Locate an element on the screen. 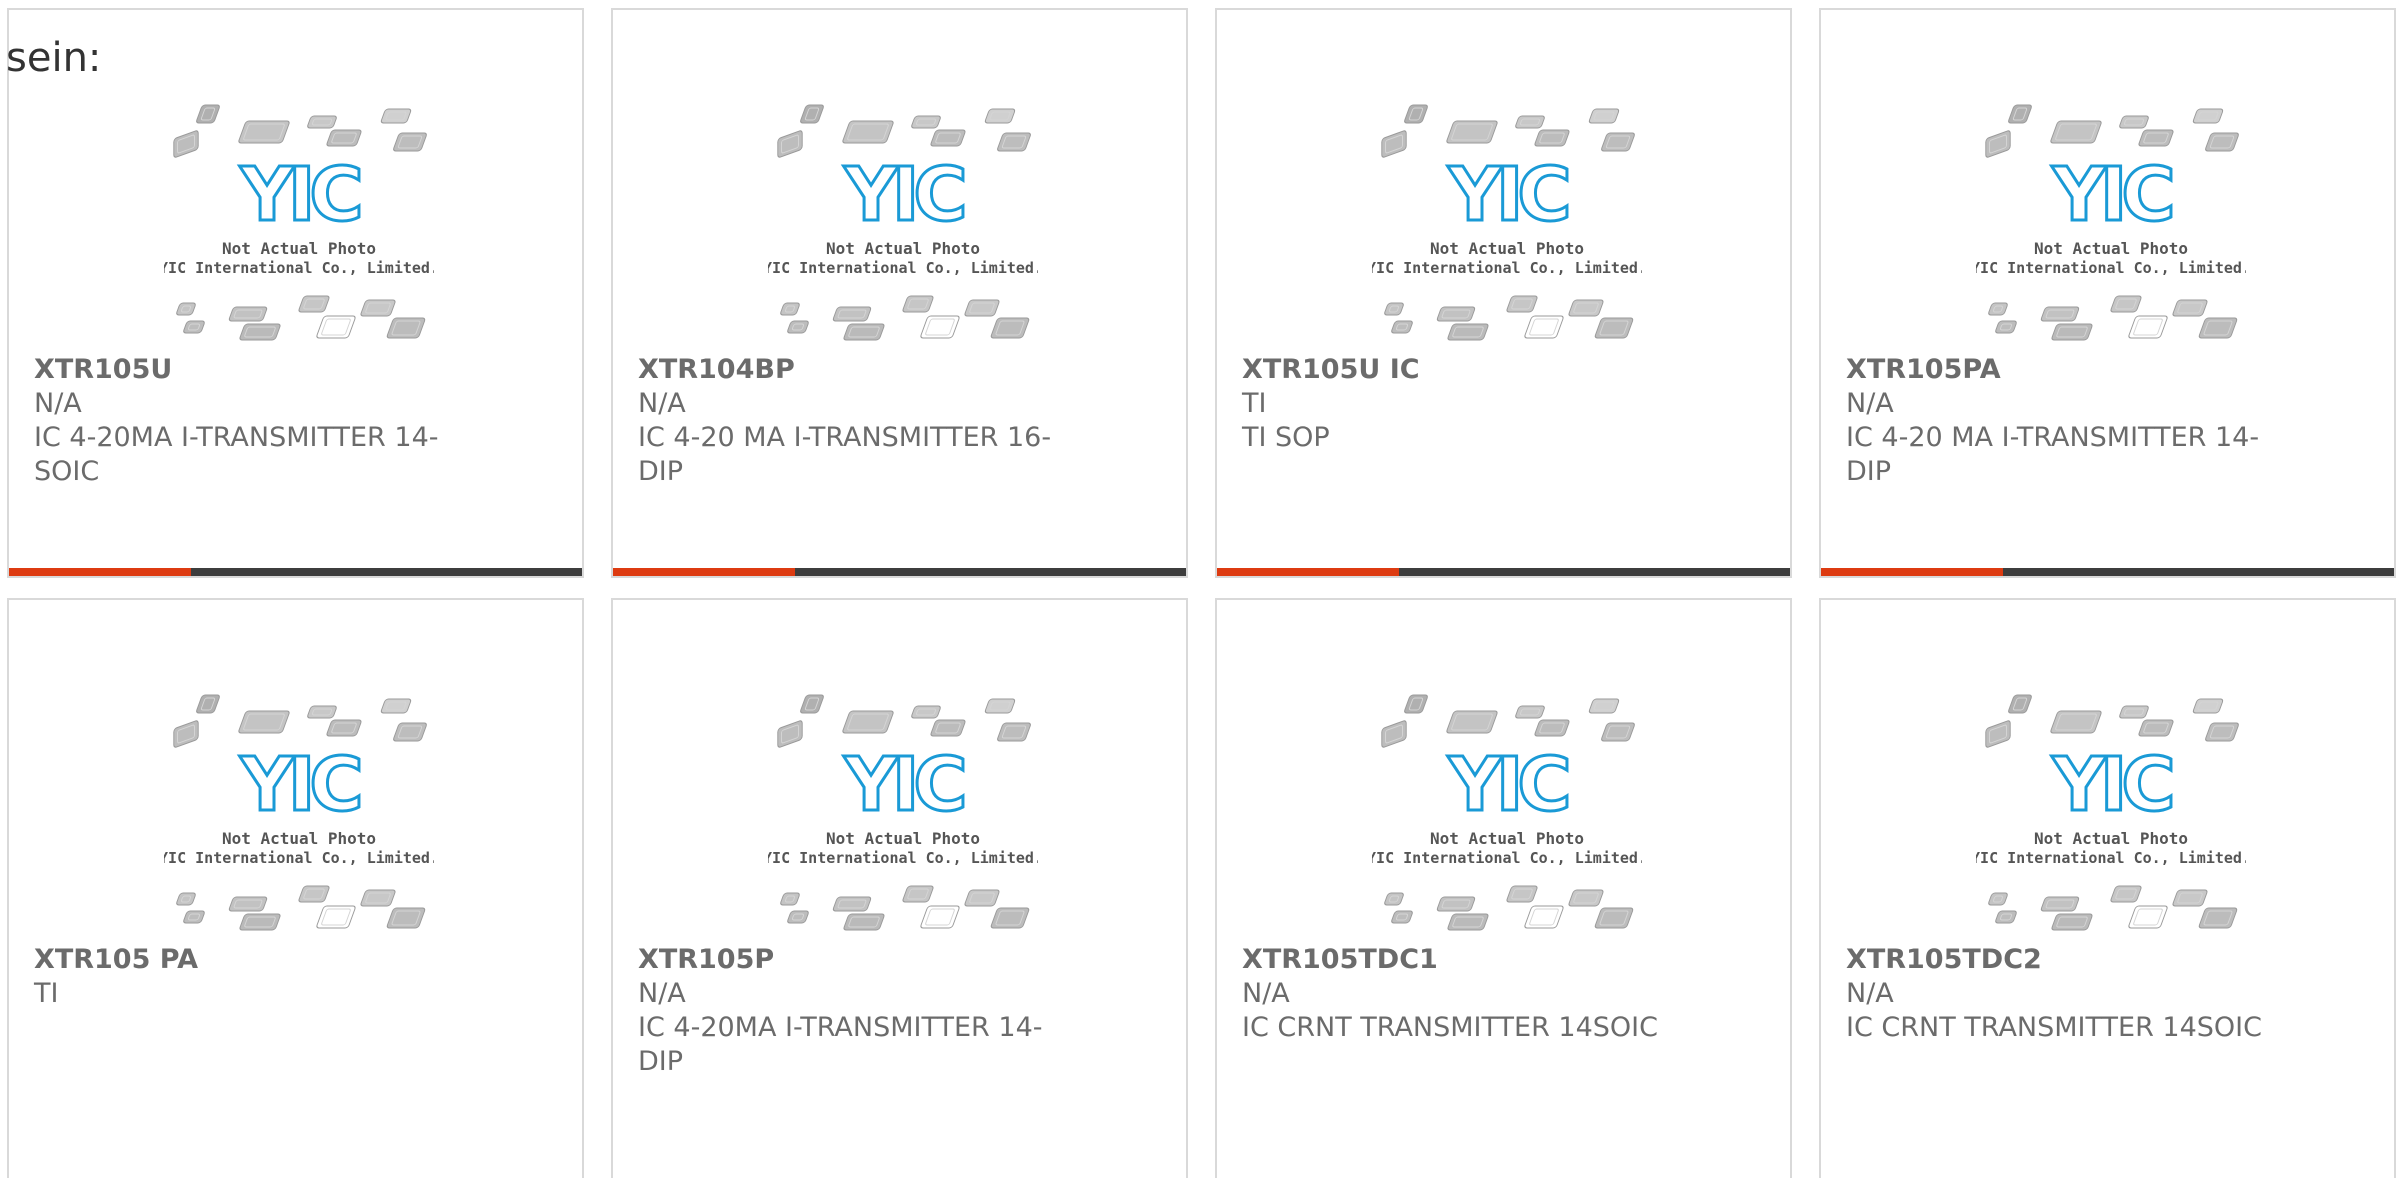 The image size is (2400, 1178). part-number: XTR105 PA is located at coordinates (249, 960).